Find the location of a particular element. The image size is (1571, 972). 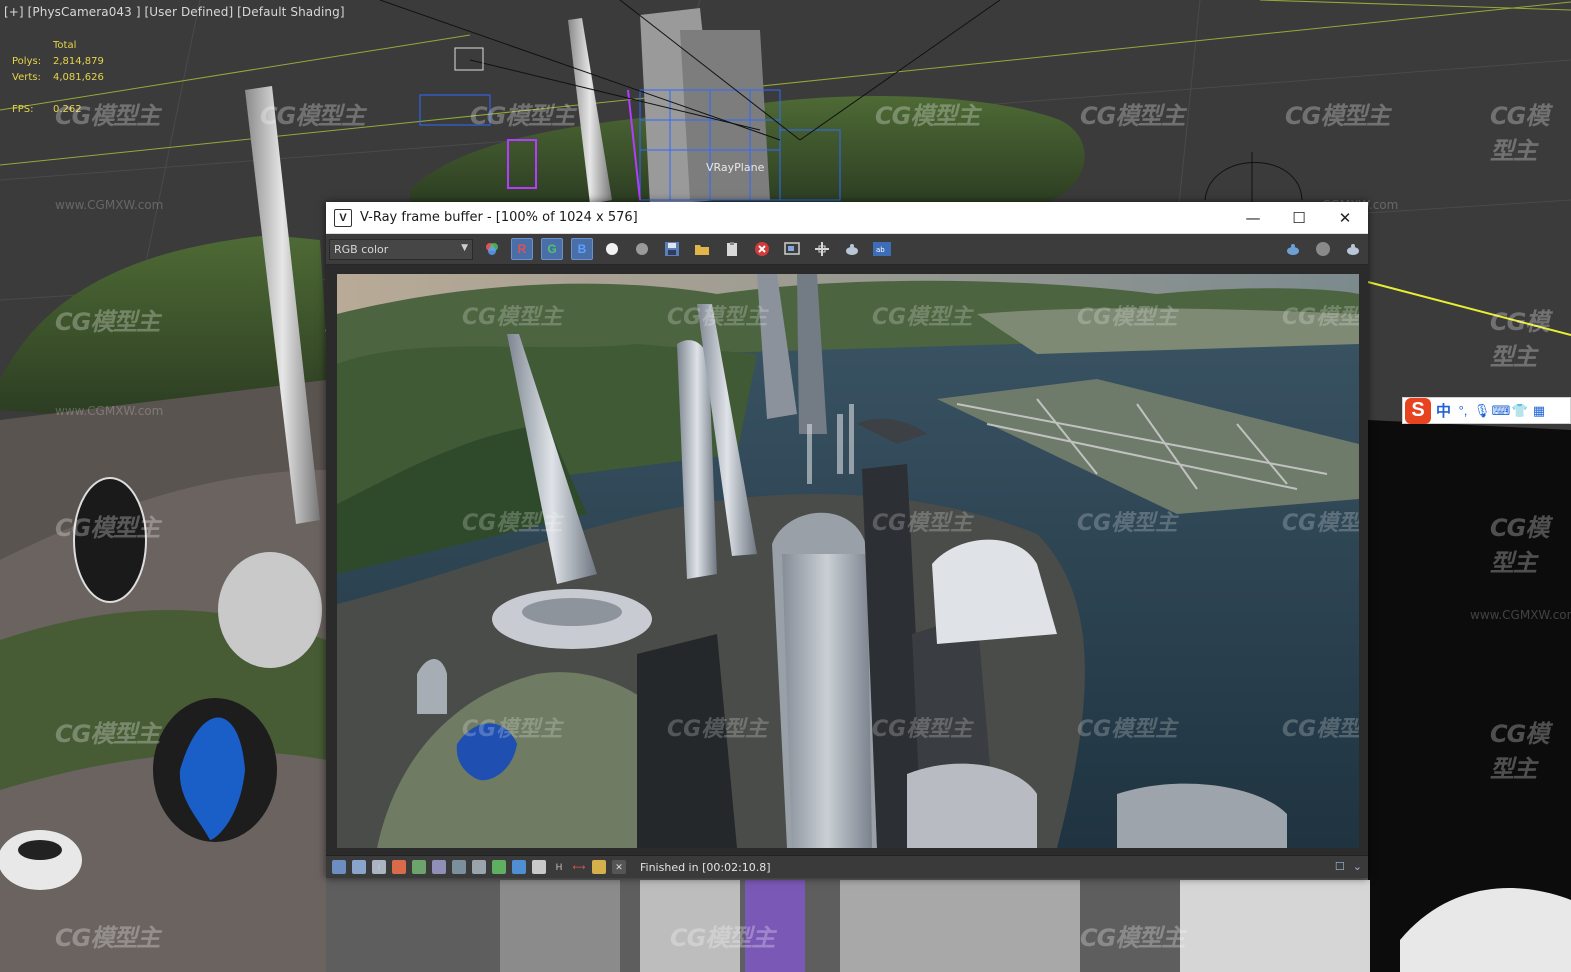

pixel-aspect-icon: ⟷ is located at coordinates (579, 867).